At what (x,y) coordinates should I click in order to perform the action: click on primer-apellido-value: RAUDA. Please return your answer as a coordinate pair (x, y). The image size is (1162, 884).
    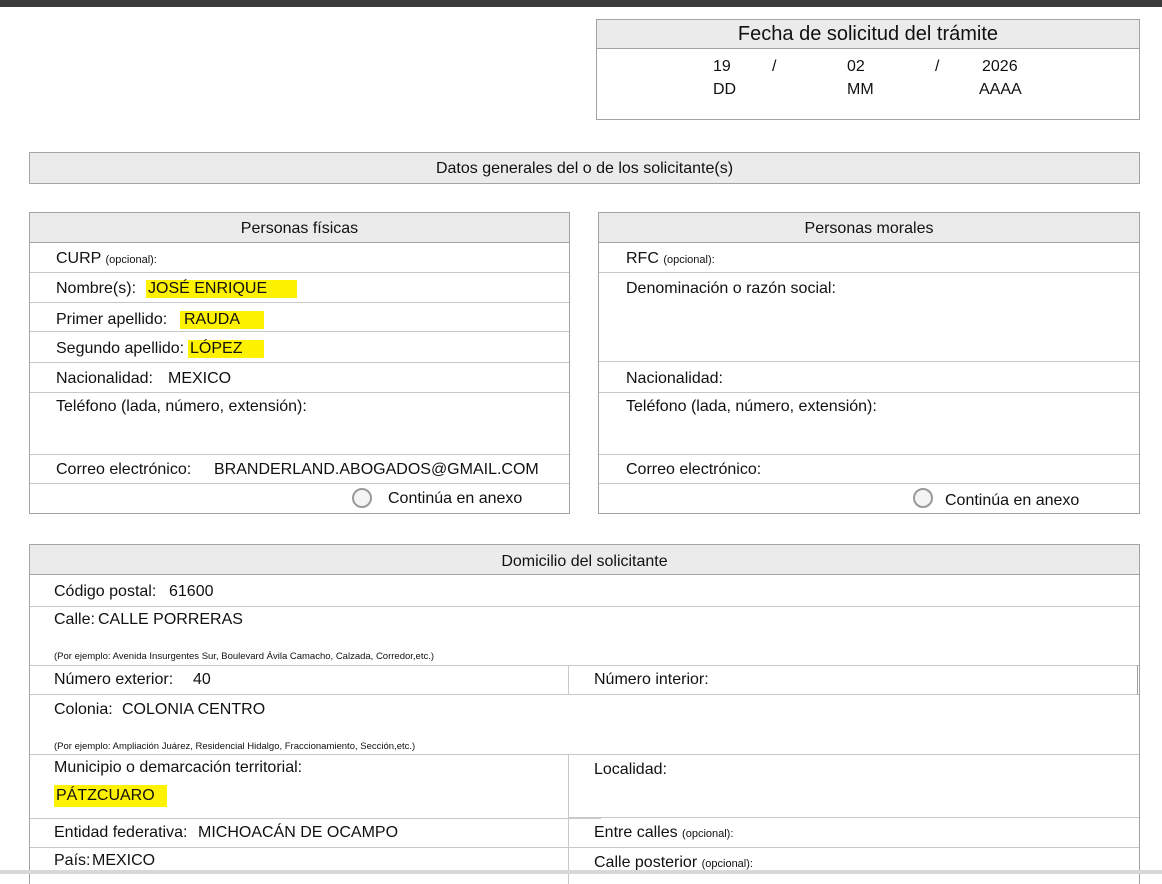
    Looking at the image, I should click on (222, 320).